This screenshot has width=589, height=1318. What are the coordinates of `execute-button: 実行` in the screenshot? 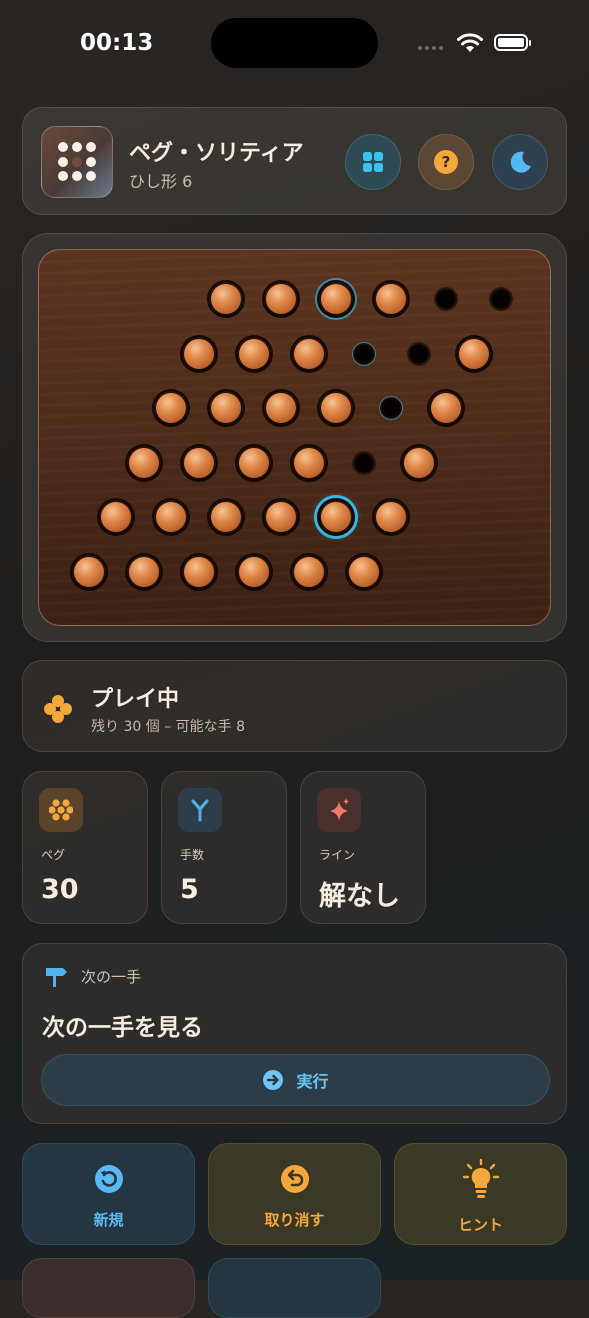 It's located at (295, 1080).